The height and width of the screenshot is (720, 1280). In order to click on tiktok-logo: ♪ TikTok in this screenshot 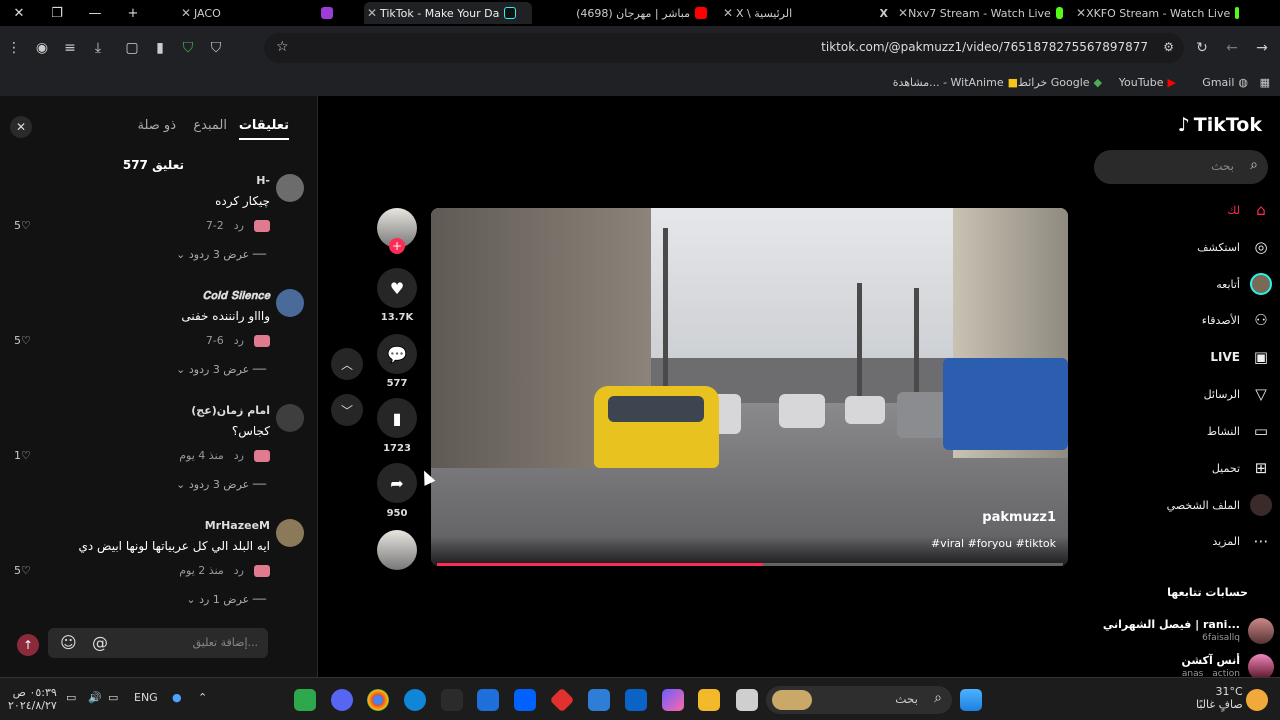, I will do `click(1220, 125)`.